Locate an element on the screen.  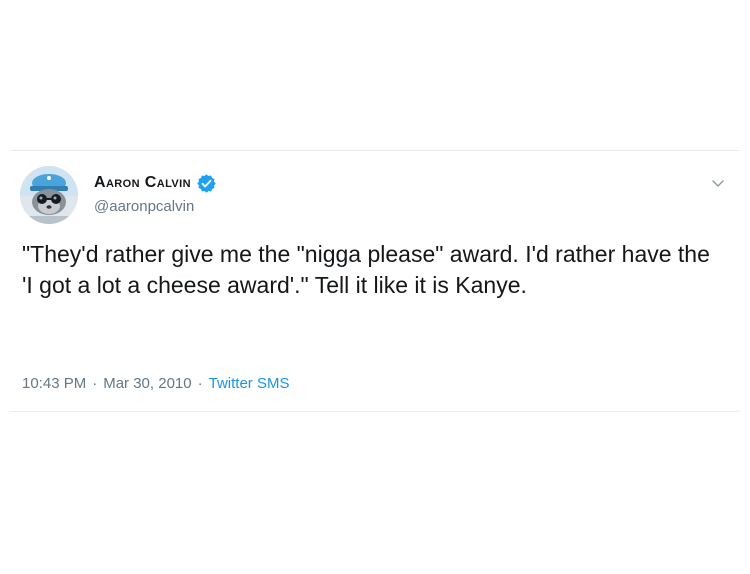
tweet-meta: 10:43 PM · Mar 30, 2010 · Twitter SMS is located at coordinates (155, 383).